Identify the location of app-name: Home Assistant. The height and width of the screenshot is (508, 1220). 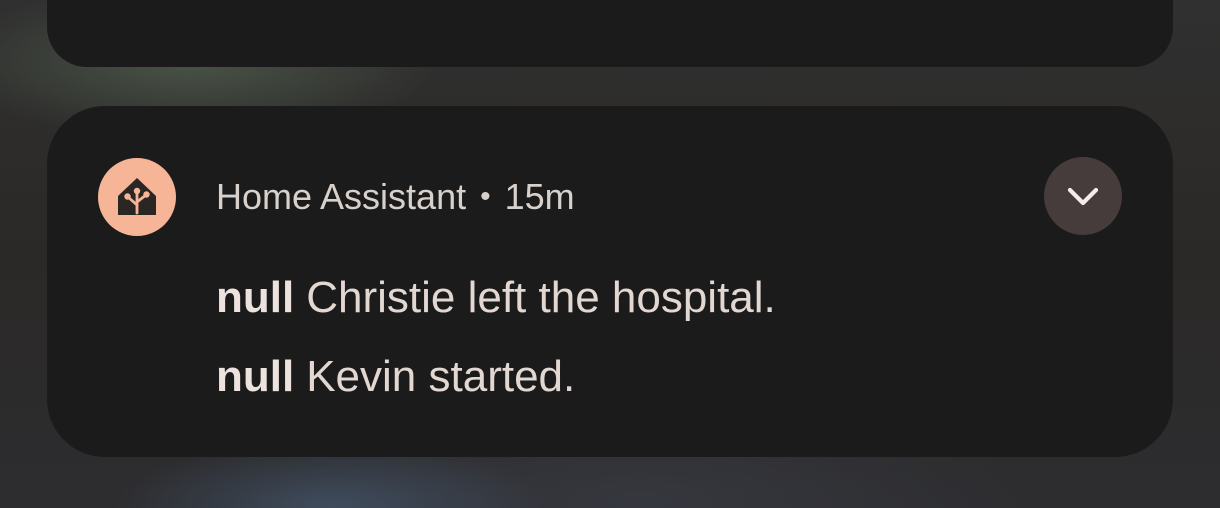
(341, 196).